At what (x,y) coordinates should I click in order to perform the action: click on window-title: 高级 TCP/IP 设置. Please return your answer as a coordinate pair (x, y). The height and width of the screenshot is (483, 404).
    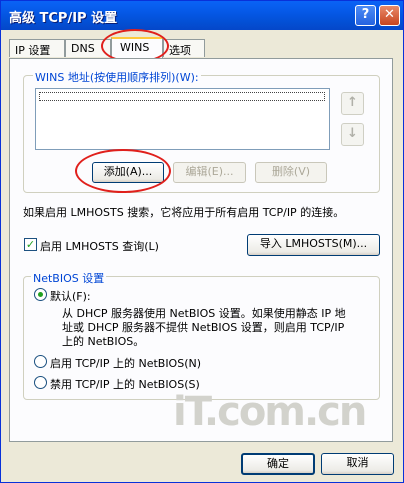
    Looking at the image, I should click on (63, 18).